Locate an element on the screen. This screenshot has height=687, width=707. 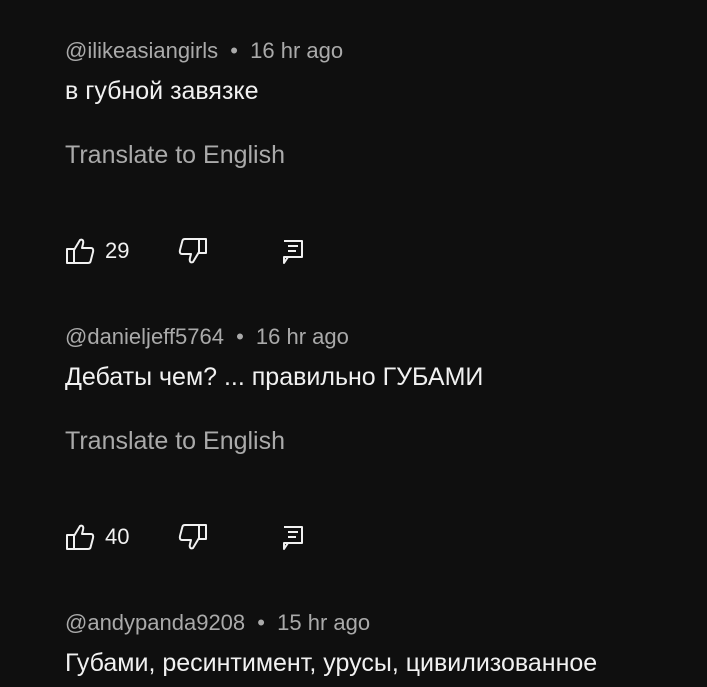
comment-author: @ilikeasiangirls is located at coordinates (141, 50).